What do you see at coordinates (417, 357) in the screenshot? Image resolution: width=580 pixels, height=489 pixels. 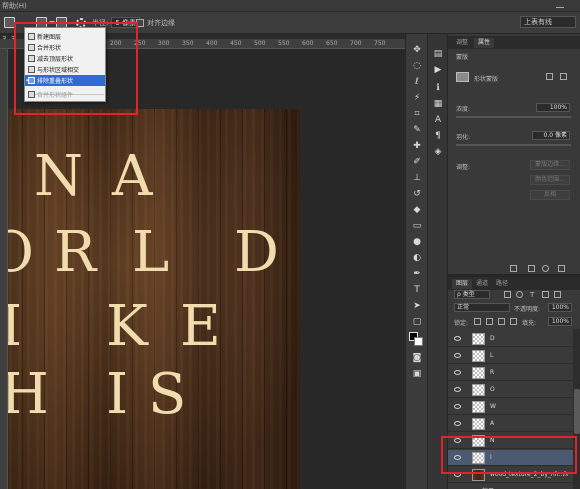 I see `quick-mask-icon: ◙` at bounding box center [417, 357].